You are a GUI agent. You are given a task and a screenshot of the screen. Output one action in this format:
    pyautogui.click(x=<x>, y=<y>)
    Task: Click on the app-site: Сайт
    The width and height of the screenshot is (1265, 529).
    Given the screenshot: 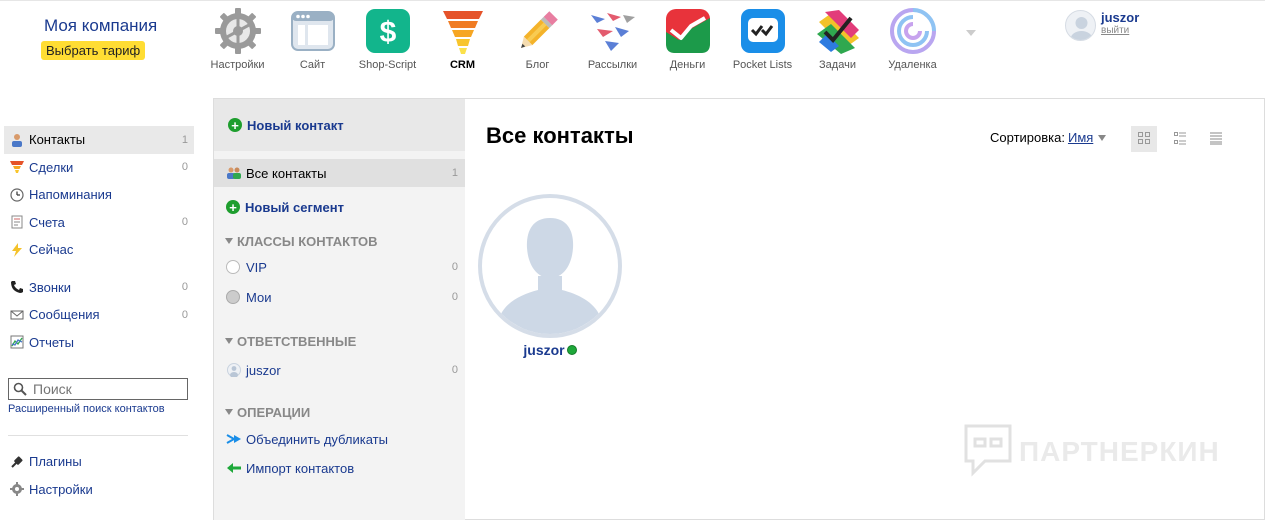 What is the action you would take?
    pyautogui.click(x=312, y=38)
    